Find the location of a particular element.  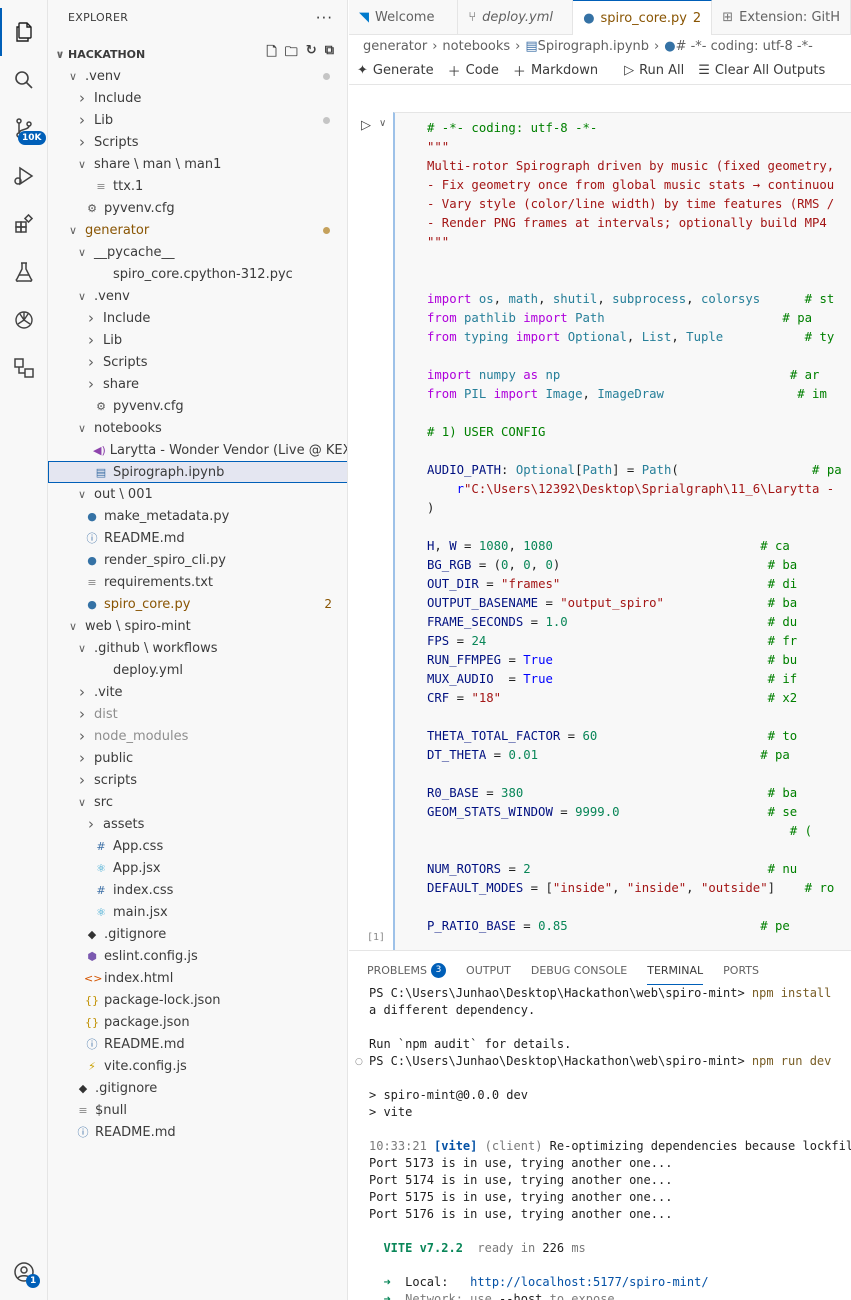

panel-tab-terminal: TERMINAL is located at coordinates (675, 974).